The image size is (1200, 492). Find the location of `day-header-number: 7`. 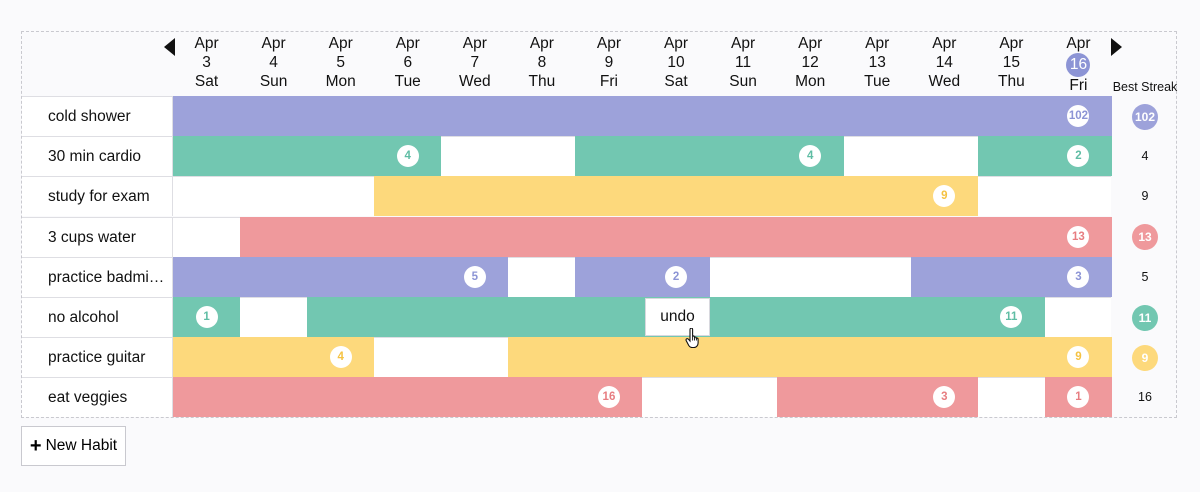

day-header-number: 7 is located at coordinates (475, 62).